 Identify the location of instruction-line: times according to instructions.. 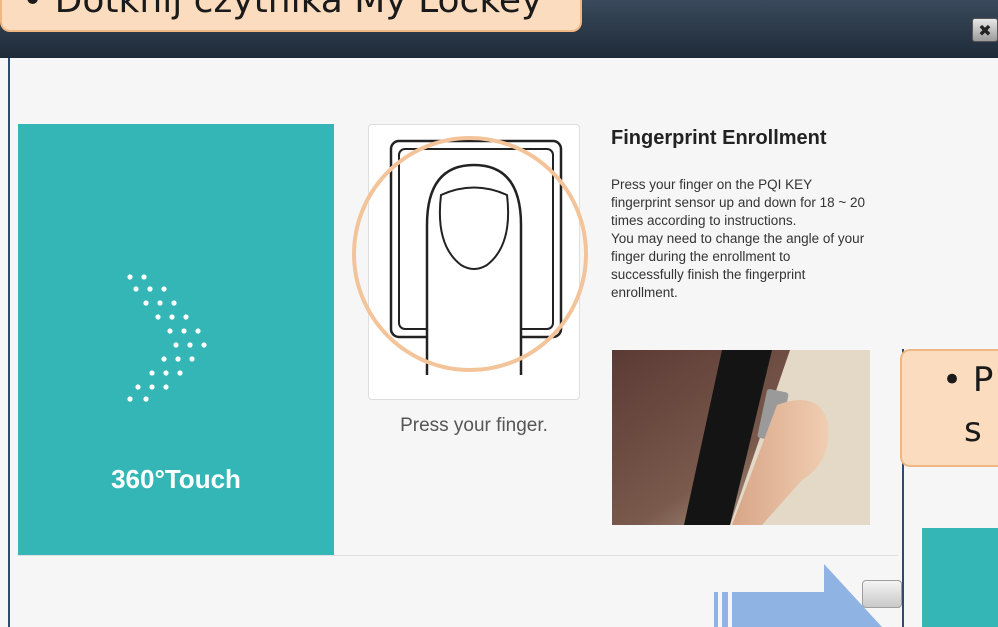
(704, 220).